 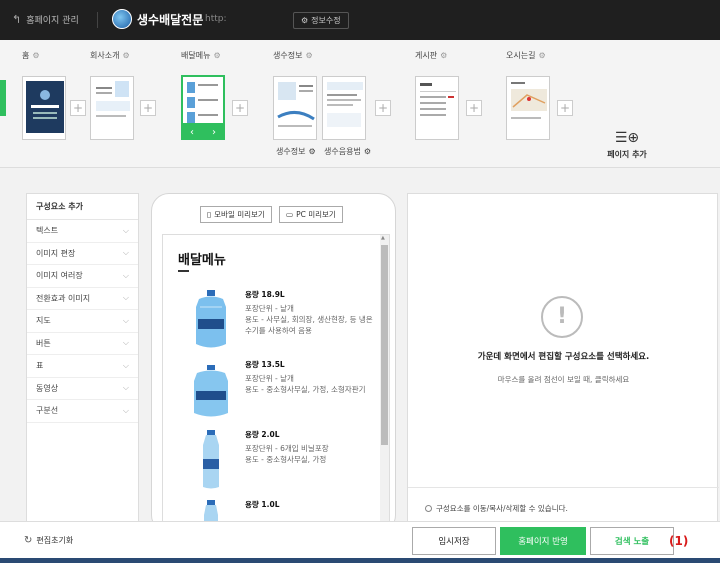 I want to click on add-page-button-main: ☰⊕ 페이지 추가, so click(x=627, y=145).